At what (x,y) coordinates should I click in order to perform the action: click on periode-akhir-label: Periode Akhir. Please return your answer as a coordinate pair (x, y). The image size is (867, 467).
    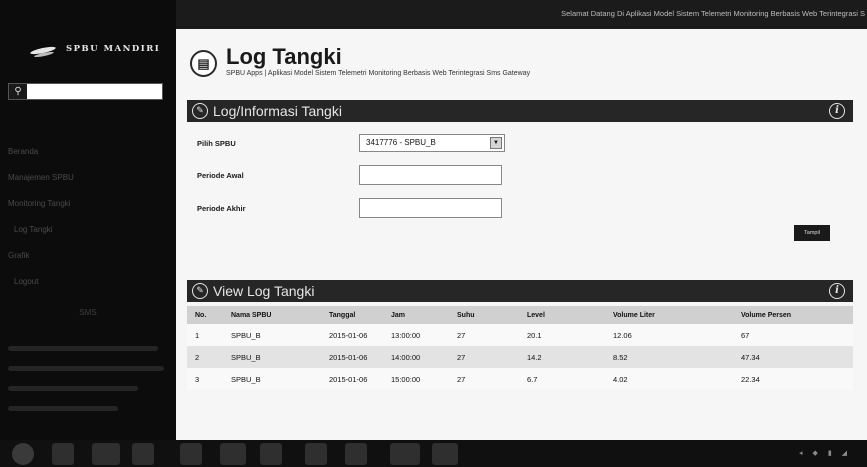
    Looking at the image, I should click on (221, 208).